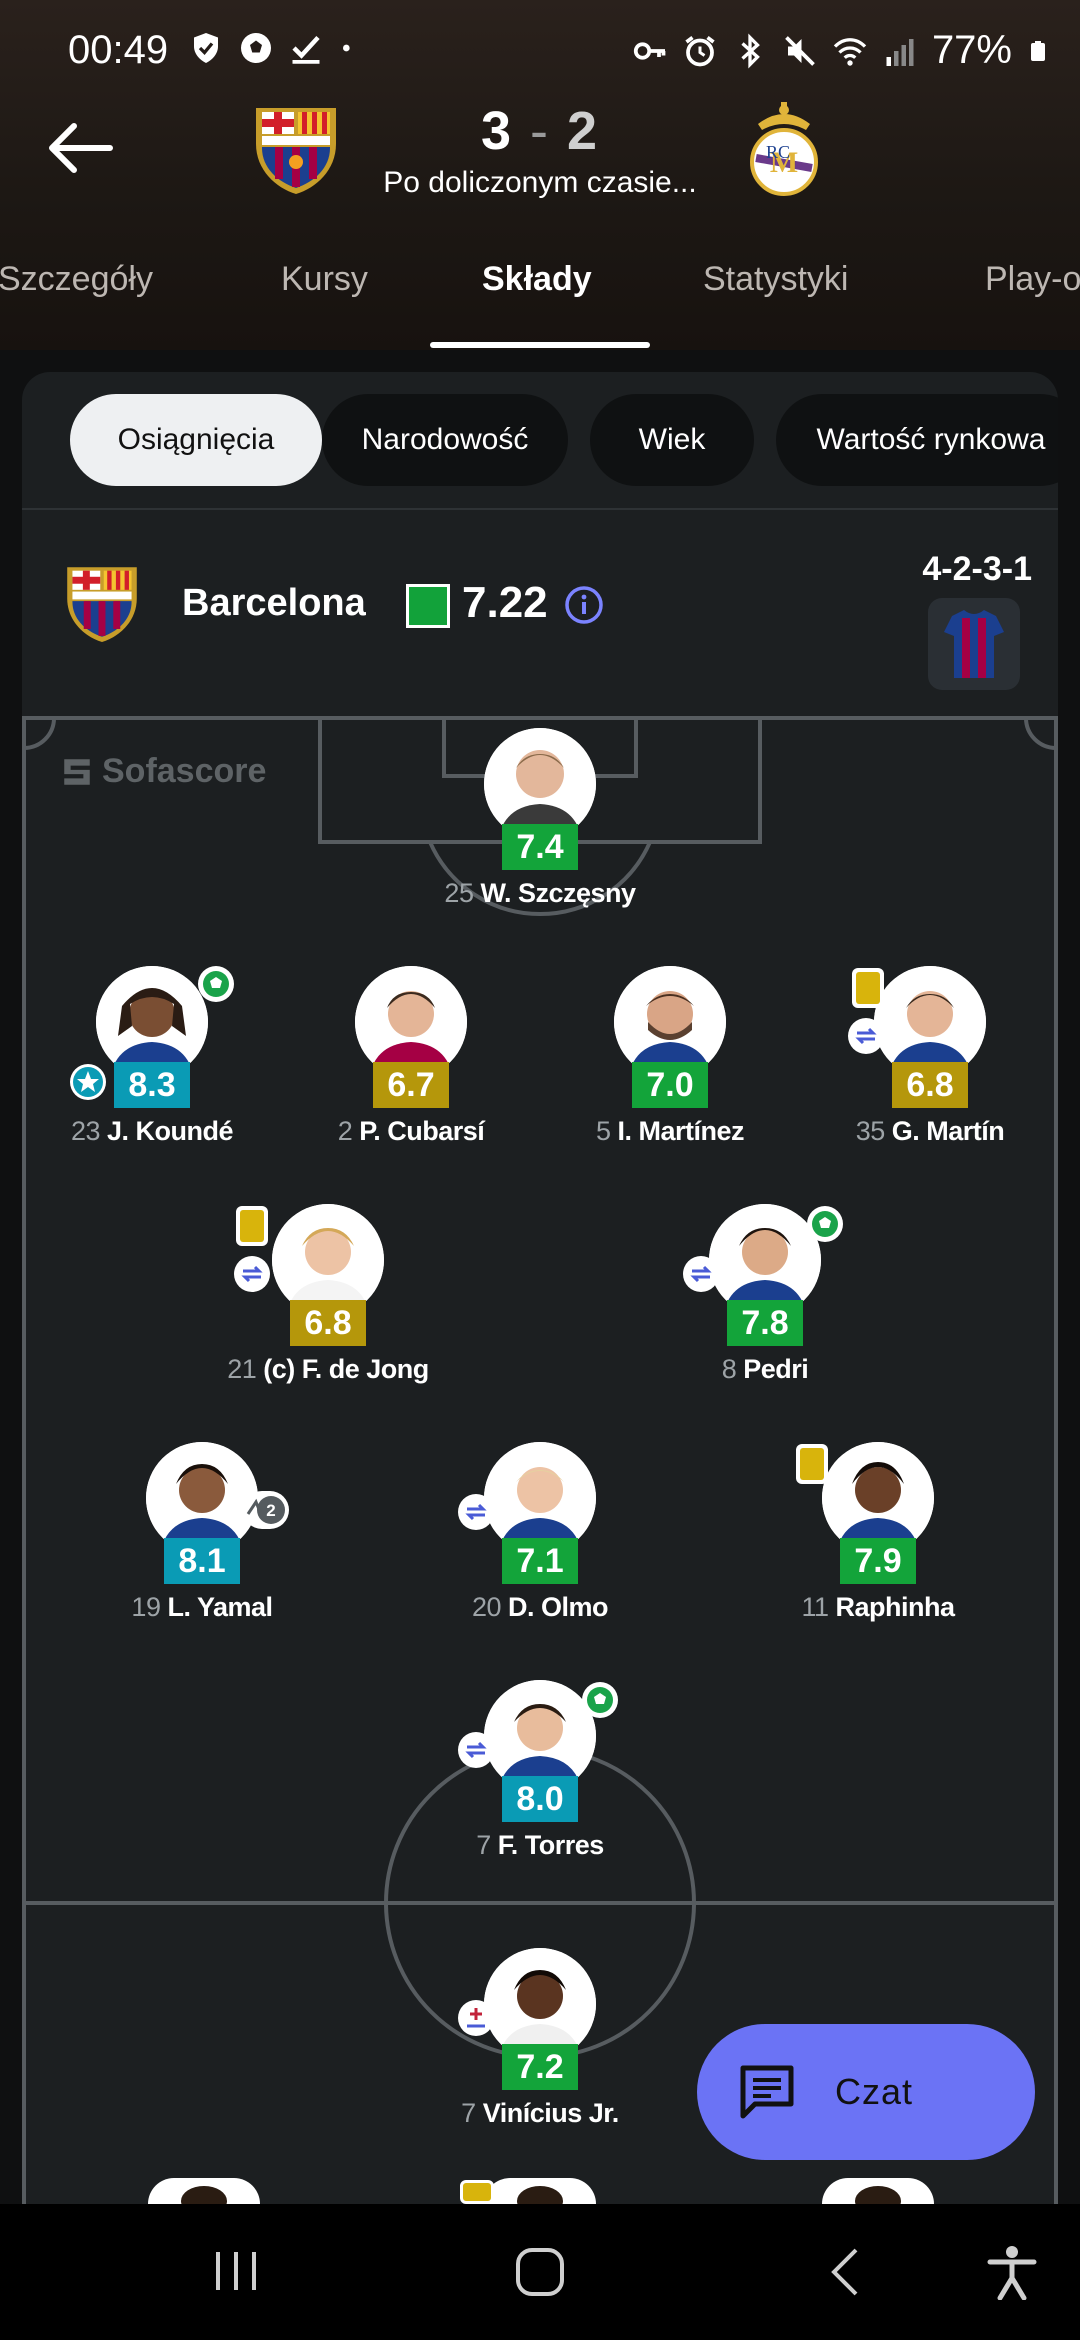 Image resolution: width=1080 pixels, height=2340 pixels. Describe the element at coordinates (971, 50) in the screenshot. I see `battery-percent: 77%` at that location.